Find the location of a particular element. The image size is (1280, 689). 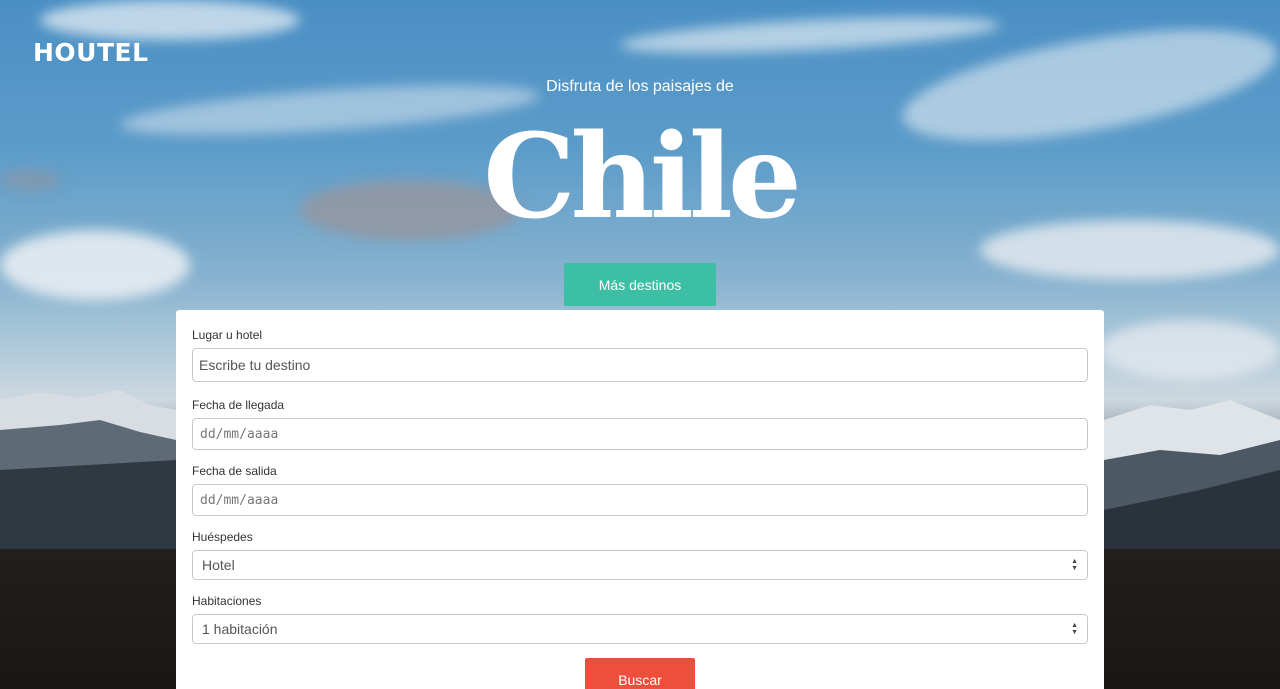

guests-selected-value: Hotel is located at coordinates (218, 565).